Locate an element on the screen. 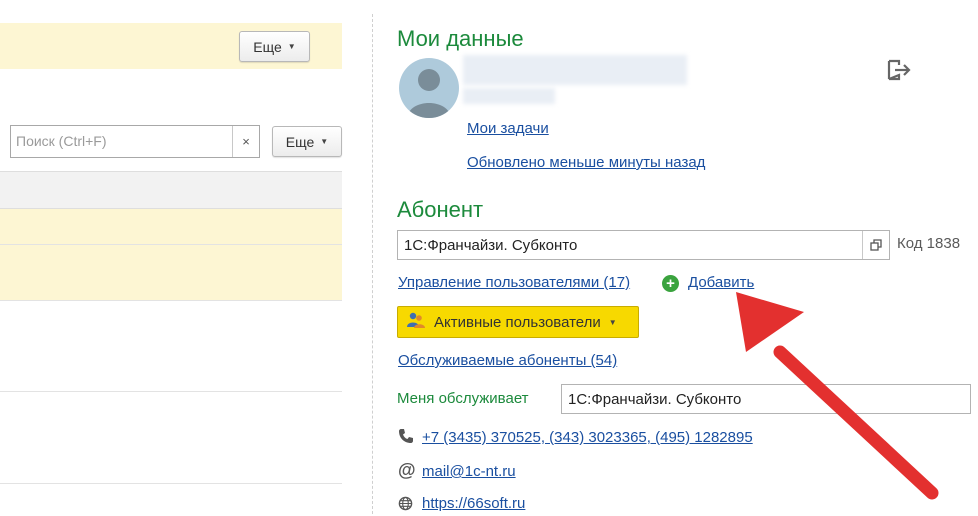 The image size is (978, 516). table-header is located at coordinates (171, 190).